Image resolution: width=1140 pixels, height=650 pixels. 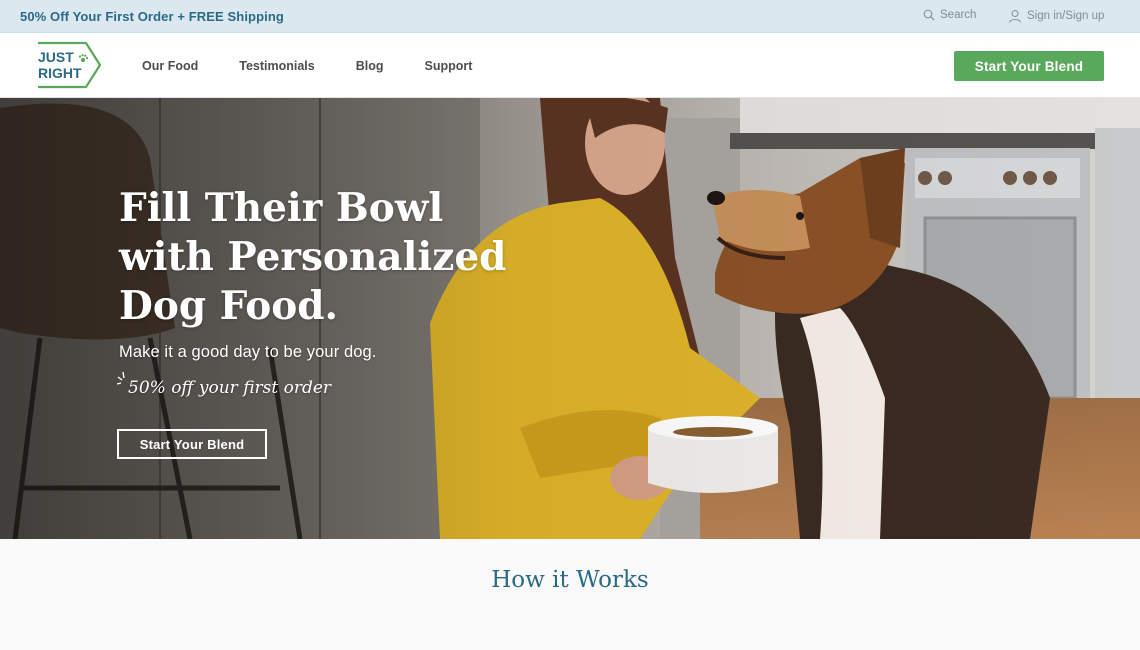 I want to click on logo: JUST RIGHT, so click(x=69, y=65).